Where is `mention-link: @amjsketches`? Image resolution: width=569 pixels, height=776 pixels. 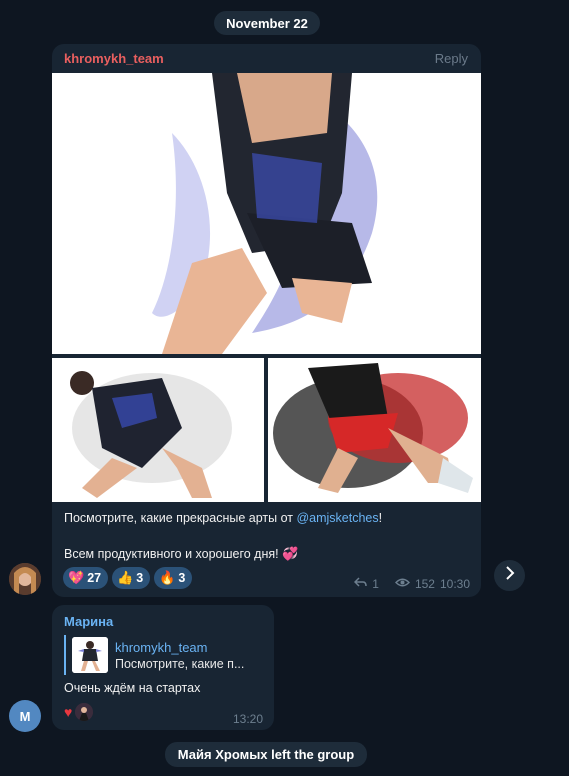
mention-link: @amjsketches is located at coordinates (337, 518).